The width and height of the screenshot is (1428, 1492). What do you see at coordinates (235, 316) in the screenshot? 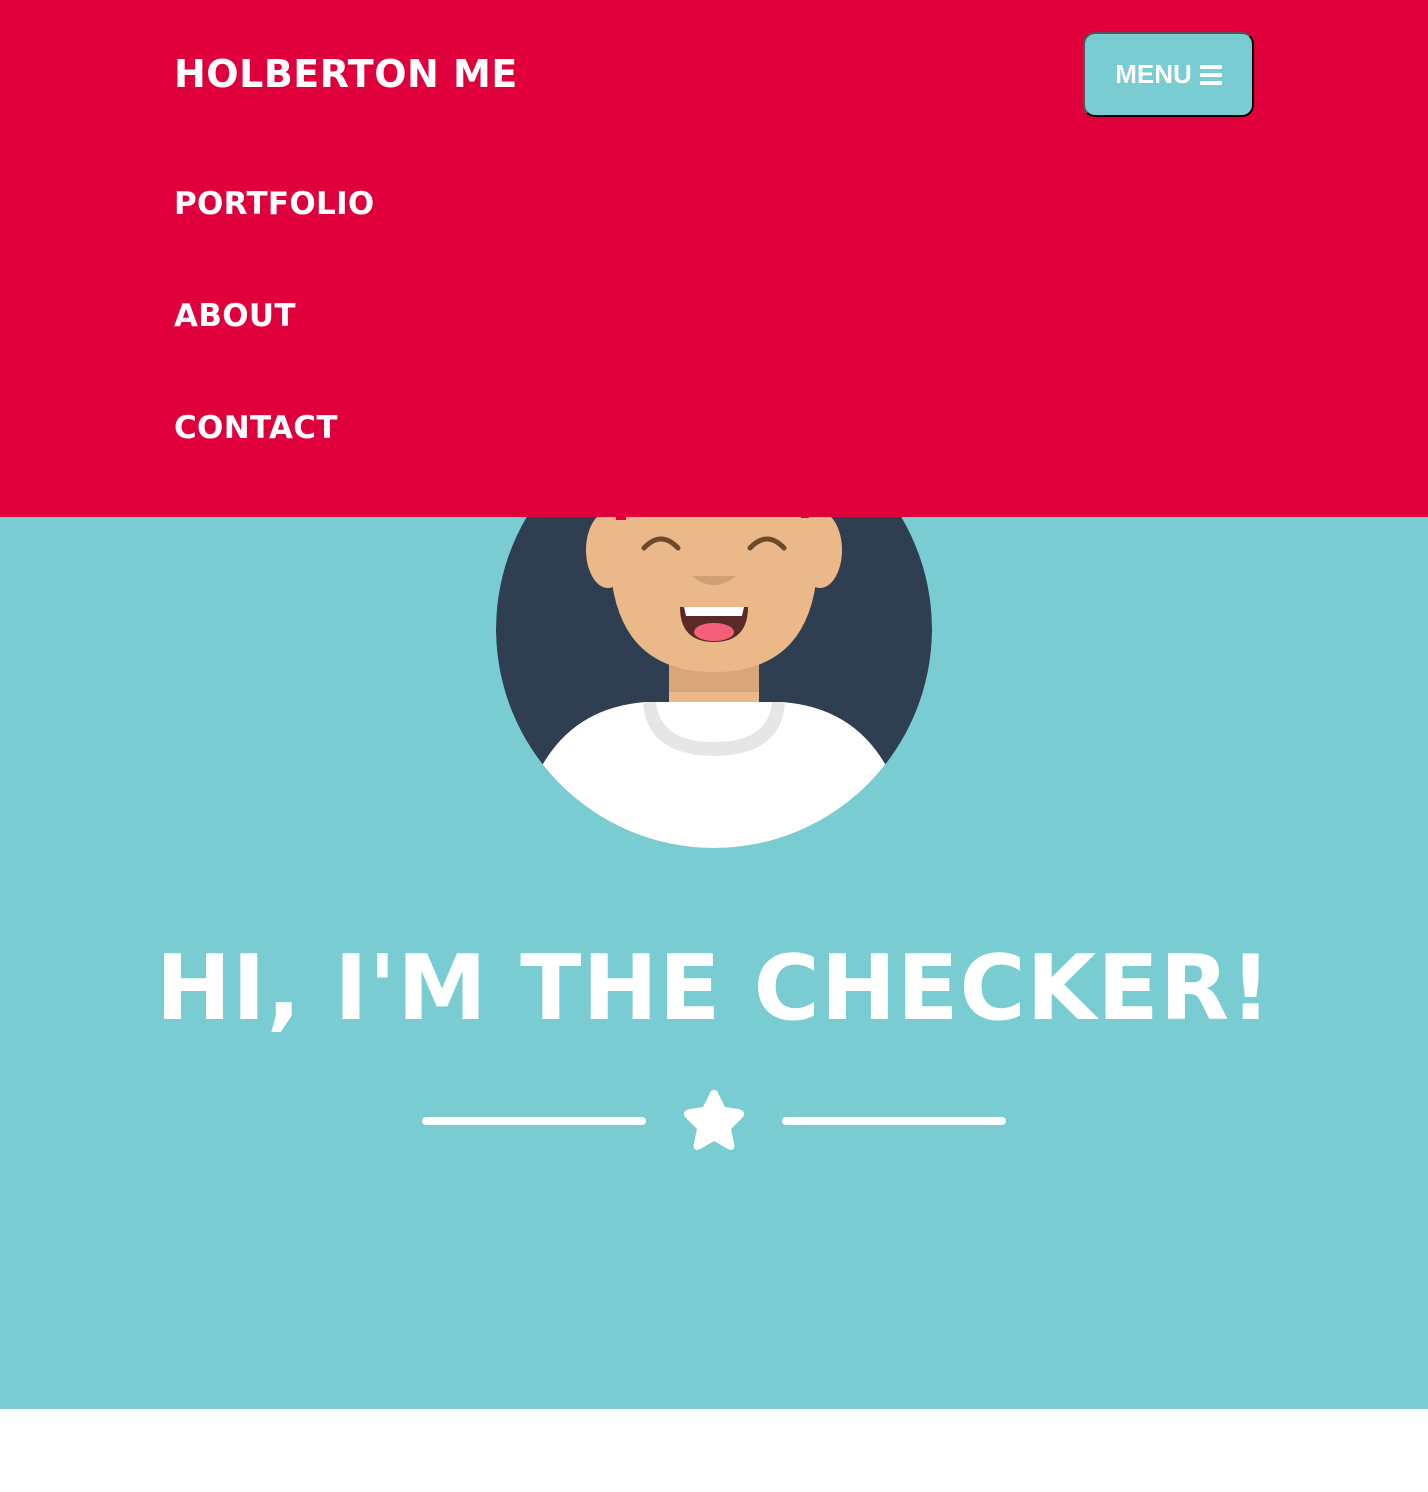
I see `nav-link-about: ABOUT` at bounding box center [235, 316].